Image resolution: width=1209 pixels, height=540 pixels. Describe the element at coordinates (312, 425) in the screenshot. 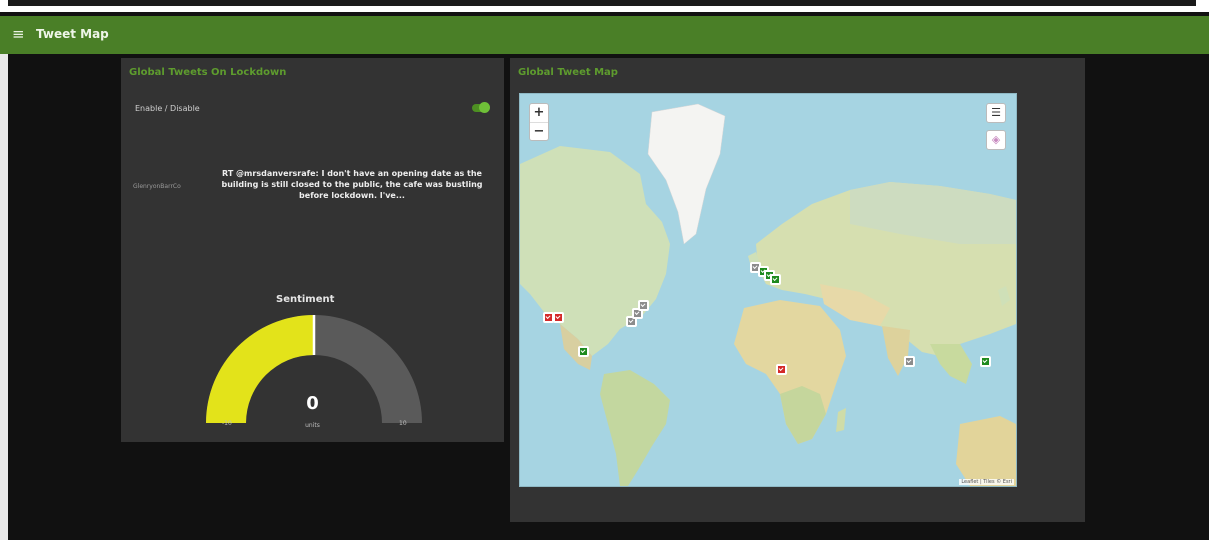

I see `gauge-units: units` at that location.